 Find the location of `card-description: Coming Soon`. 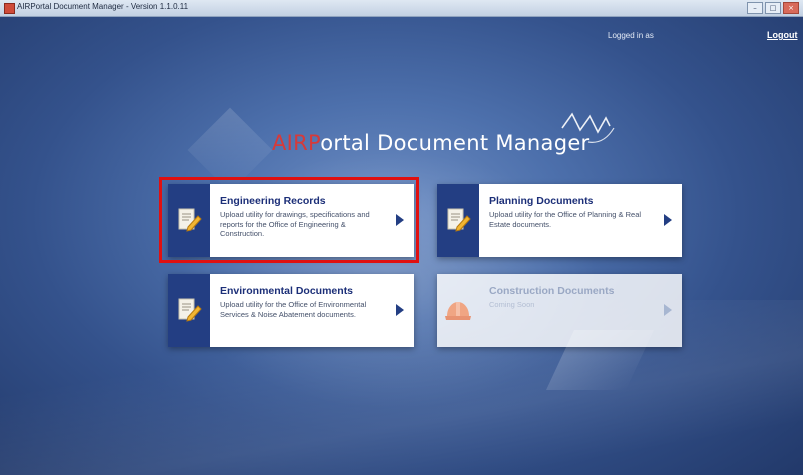

card-description: Coming Soon is located at coordinates (512, 304).